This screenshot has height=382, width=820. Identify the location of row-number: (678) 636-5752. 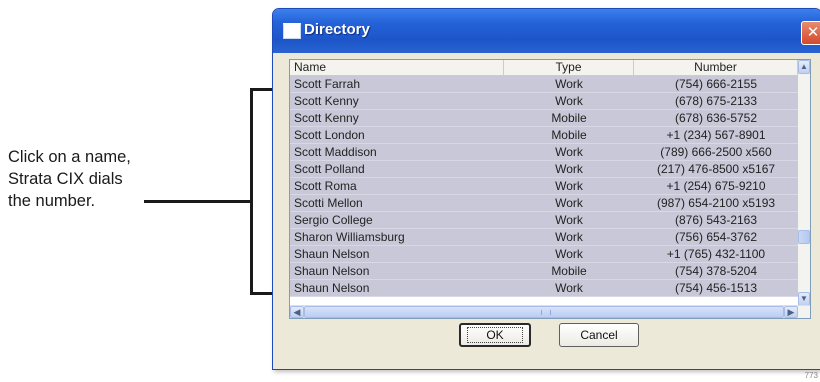
(716, 118).